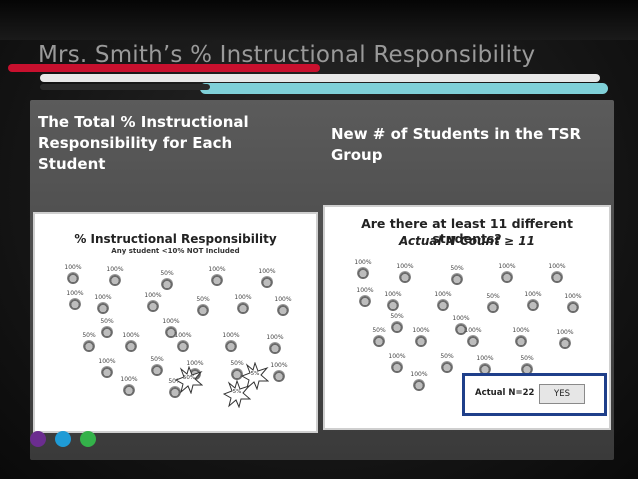  Describe the element at coordinates (320, 78) in the screenshot. I see `white-stripe` at that location.